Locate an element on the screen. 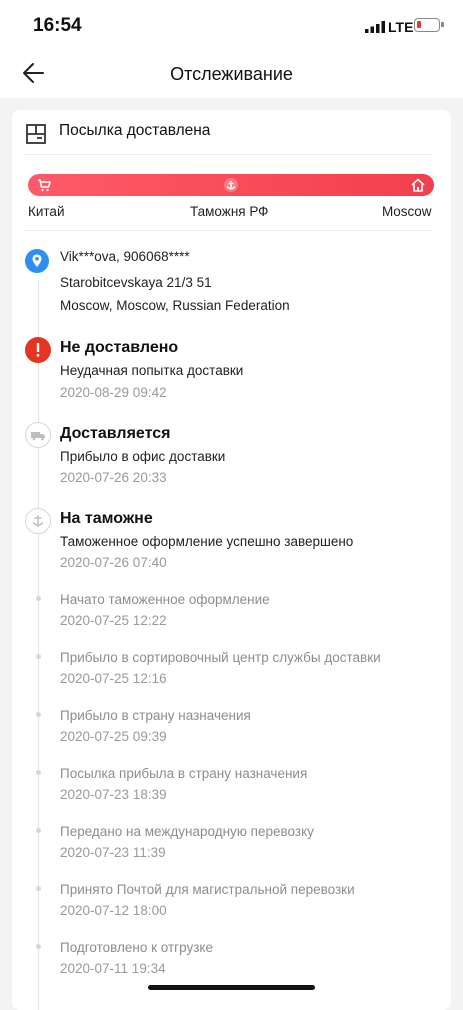 Image resolution: width=463 pixels, height=1010 pixels. battery-icon is located at coordinates (429, 25).